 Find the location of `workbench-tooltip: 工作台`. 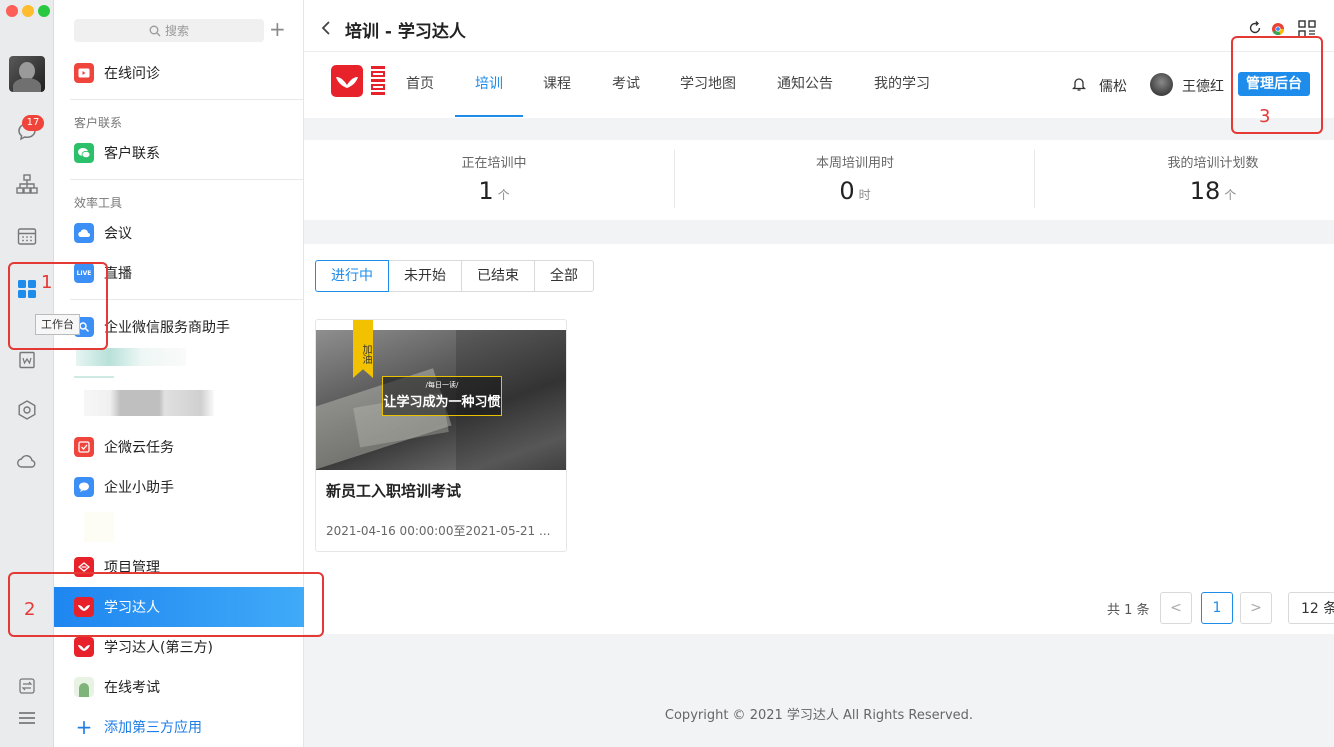

workbench-tooltip: 工作台 is located at coordinates (57, 324).